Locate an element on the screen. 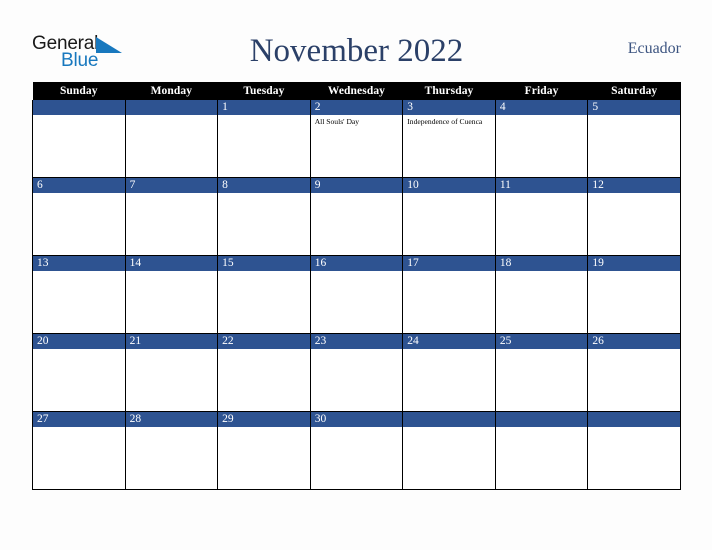 The image size is (712, 550). day-number: 8 is located at coordinates (264, 185).